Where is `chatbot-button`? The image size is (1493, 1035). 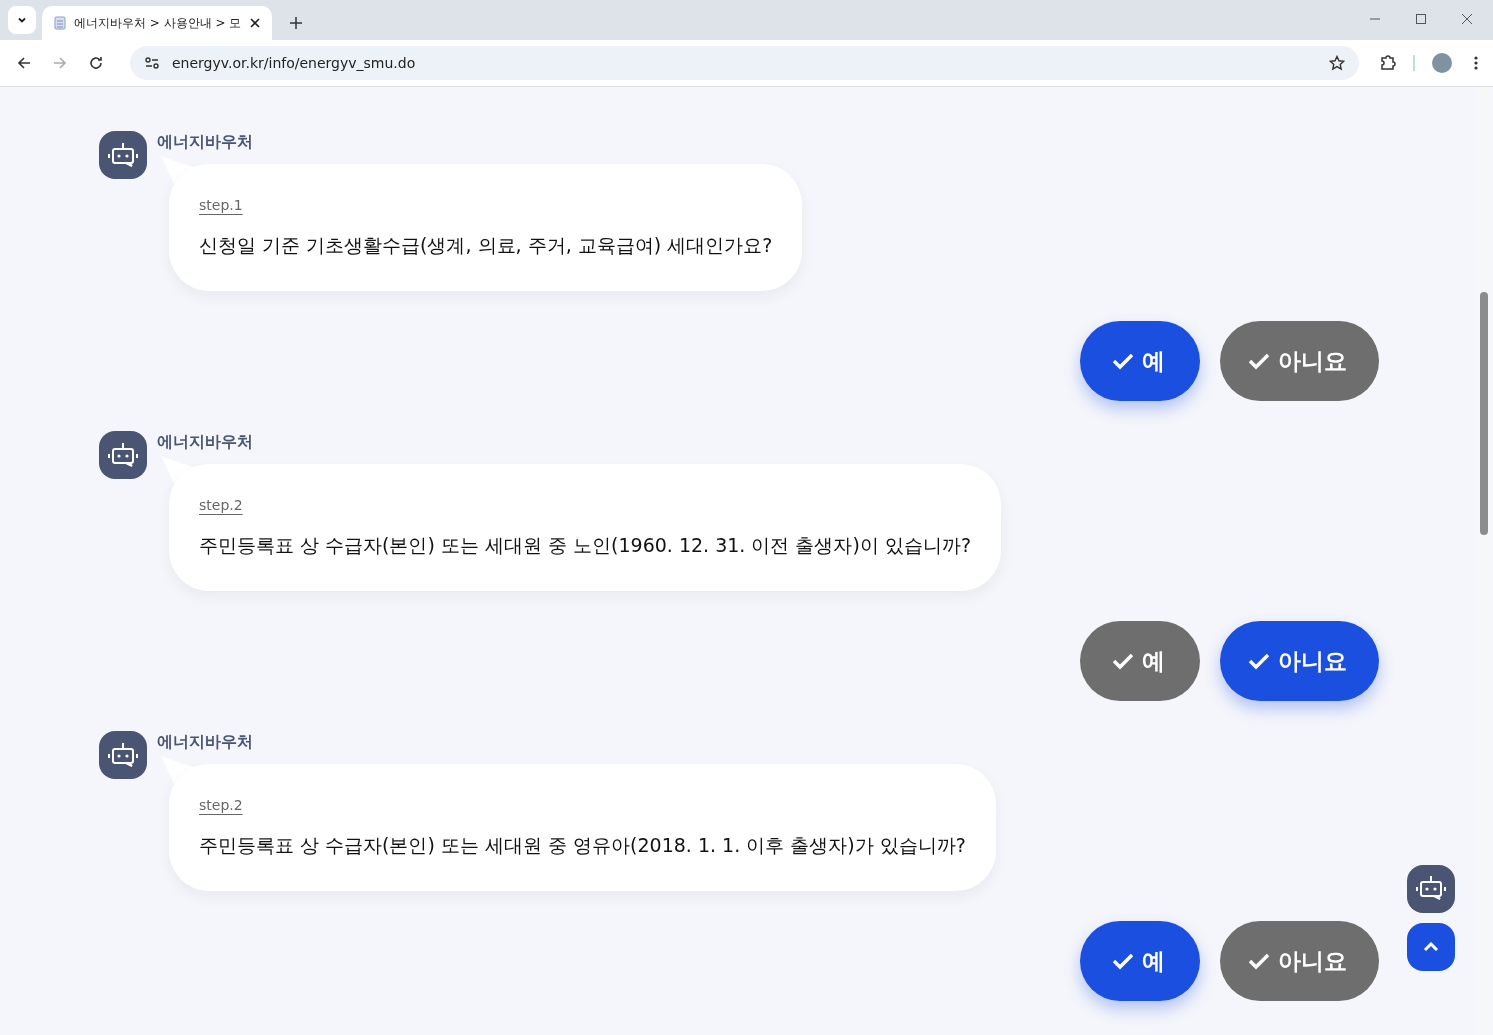 chatbot-button is located at coordinates (1431, 889).